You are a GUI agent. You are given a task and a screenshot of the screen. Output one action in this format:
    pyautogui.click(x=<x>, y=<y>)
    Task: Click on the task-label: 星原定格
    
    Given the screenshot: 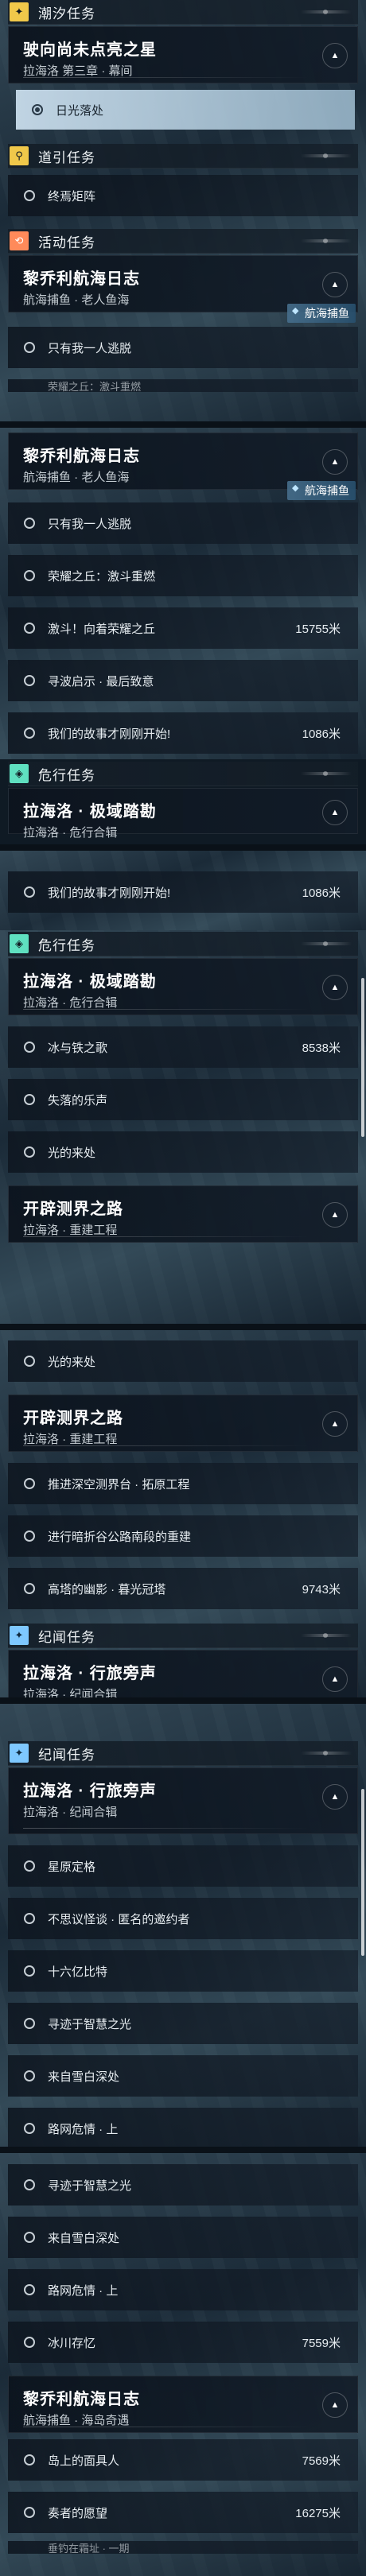 What is the action you would take?
    pyautogui.click(x=72, y=1867)
    